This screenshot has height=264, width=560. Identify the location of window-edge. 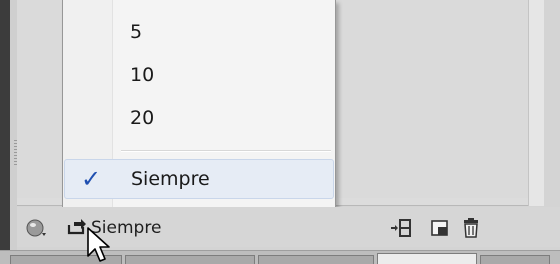
(5, 132).